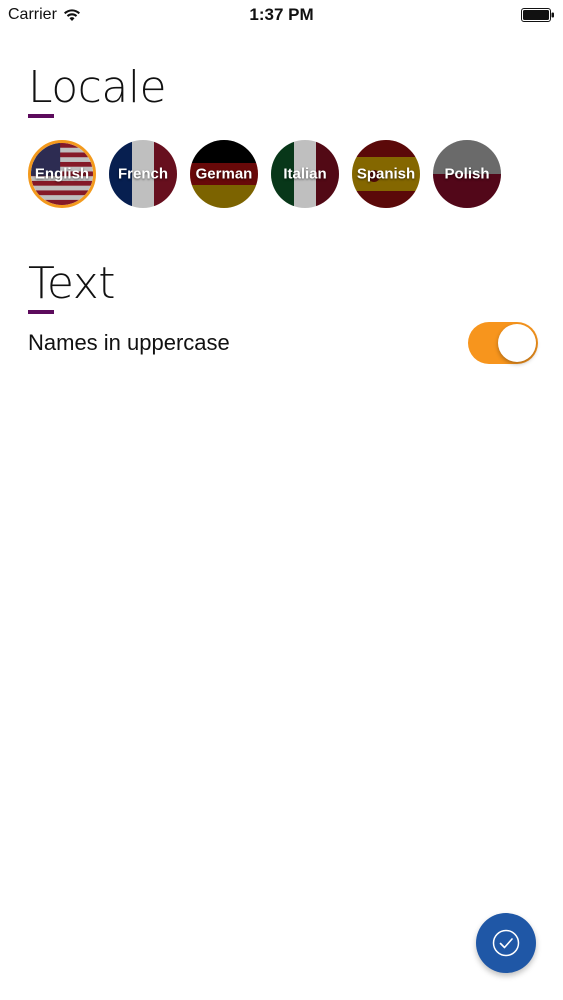 The image size is (563, 1000). I want to click on locale-english-button: English, so click(62, 174).